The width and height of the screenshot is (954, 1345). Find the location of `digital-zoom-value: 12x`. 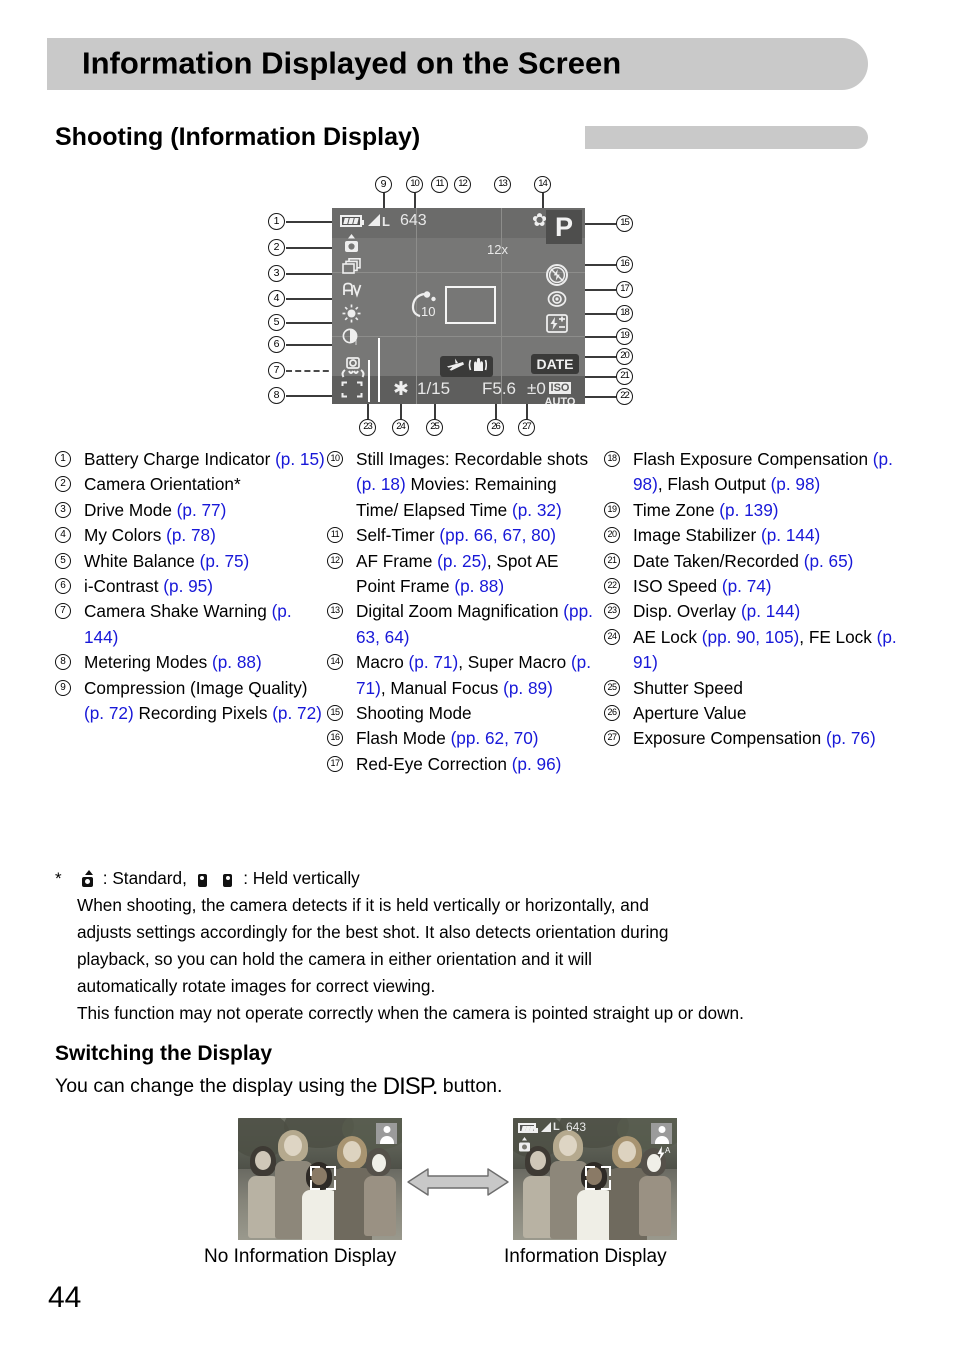

digital-zoom-value: 12x is located at coordinates (497, 249).